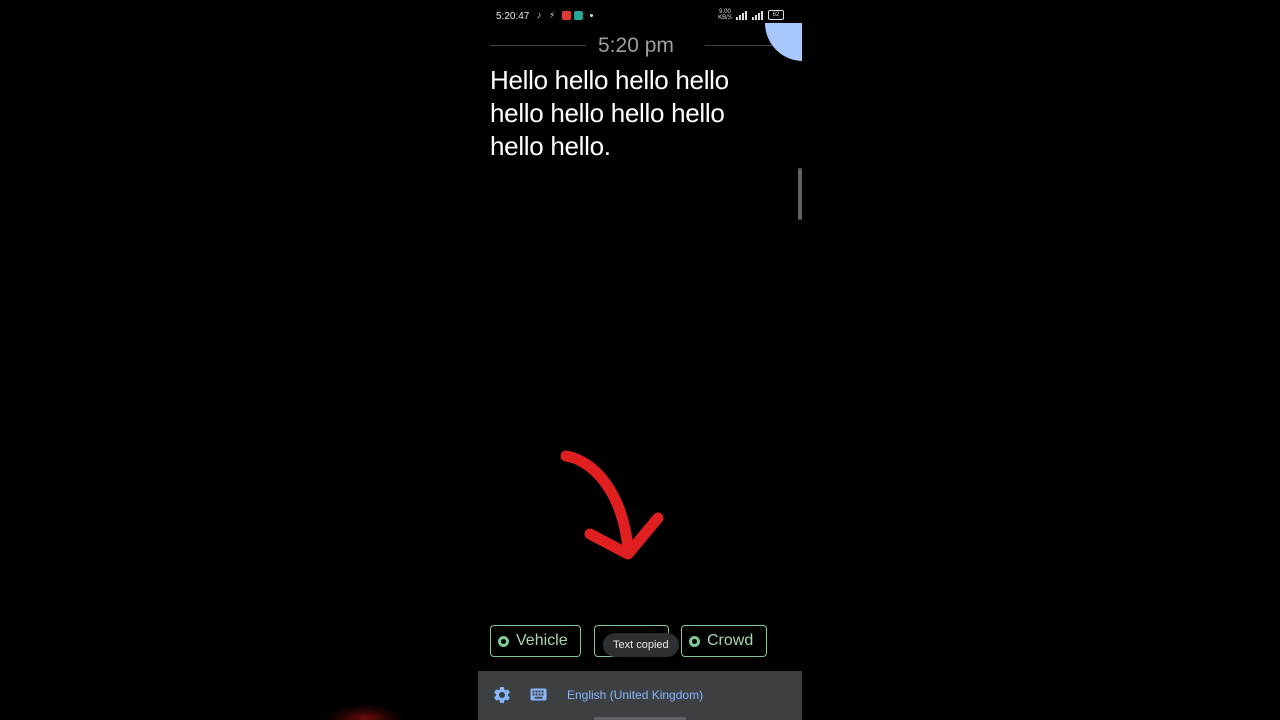 The height and width of the screenshot is (720, 1280). I want to click on chip-crowd: Crowd, so click(724, 641).